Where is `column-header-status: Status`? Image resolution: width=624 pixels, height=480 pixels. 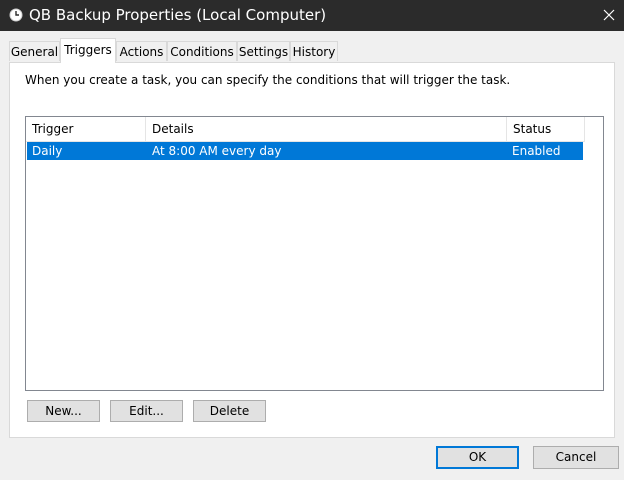 column-header-status: Status is located at coordinates (546, 129).